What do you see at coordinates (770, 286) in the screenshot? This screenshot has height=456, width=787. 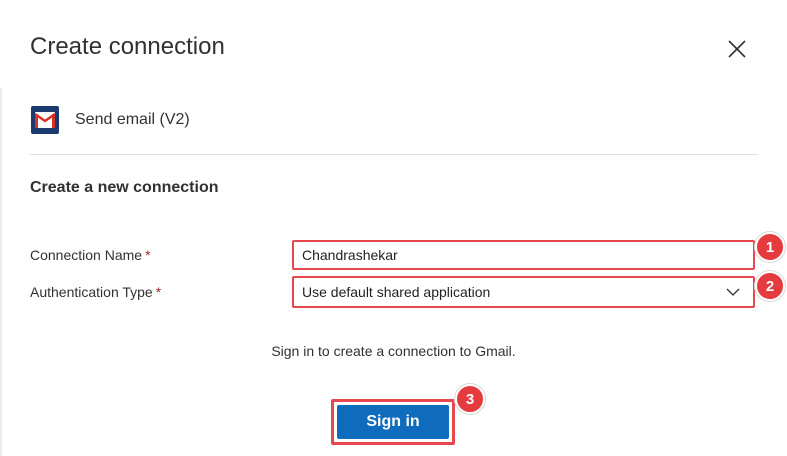 I see `annotation-badge-2: 2` at bounding box center [770, 286].